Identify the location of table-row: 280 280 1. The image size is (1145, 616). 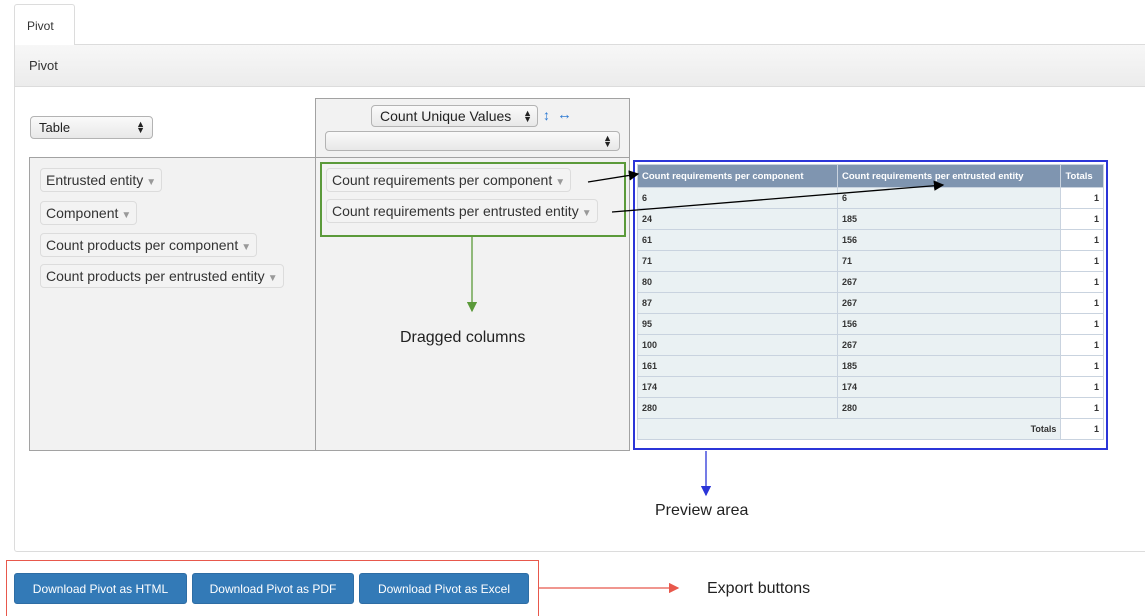
(870, 408).